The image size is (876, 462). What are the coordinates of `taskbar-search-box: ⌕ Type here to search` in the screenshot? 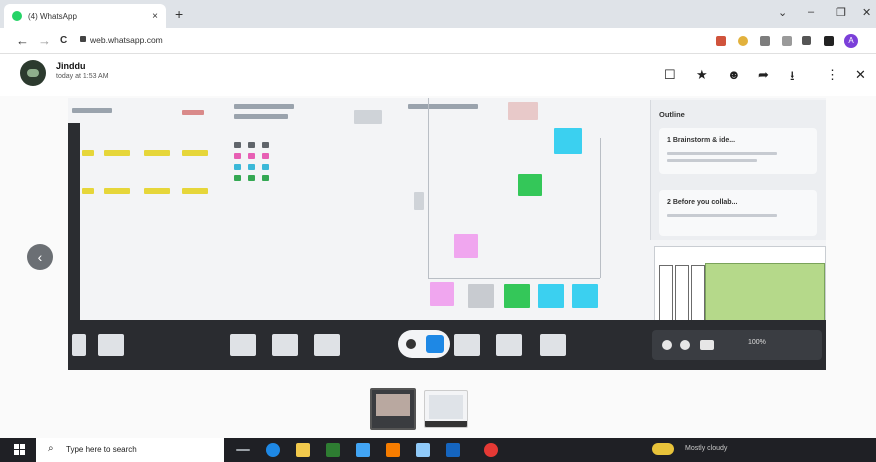 It's located at (130, 450).